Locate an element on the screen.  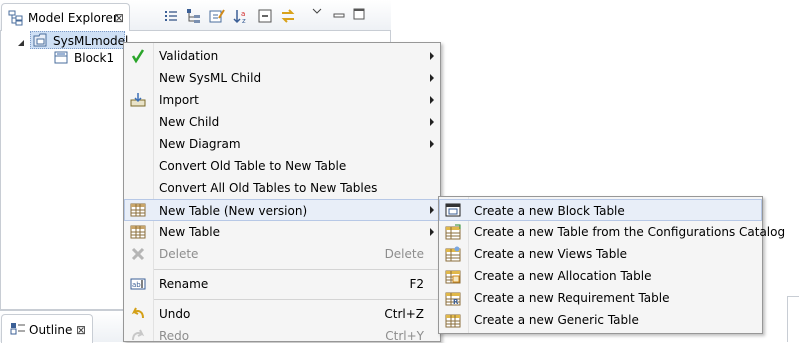
menu-item-new-sysml-child: New SysML Child is located at coordinates (282, 78).